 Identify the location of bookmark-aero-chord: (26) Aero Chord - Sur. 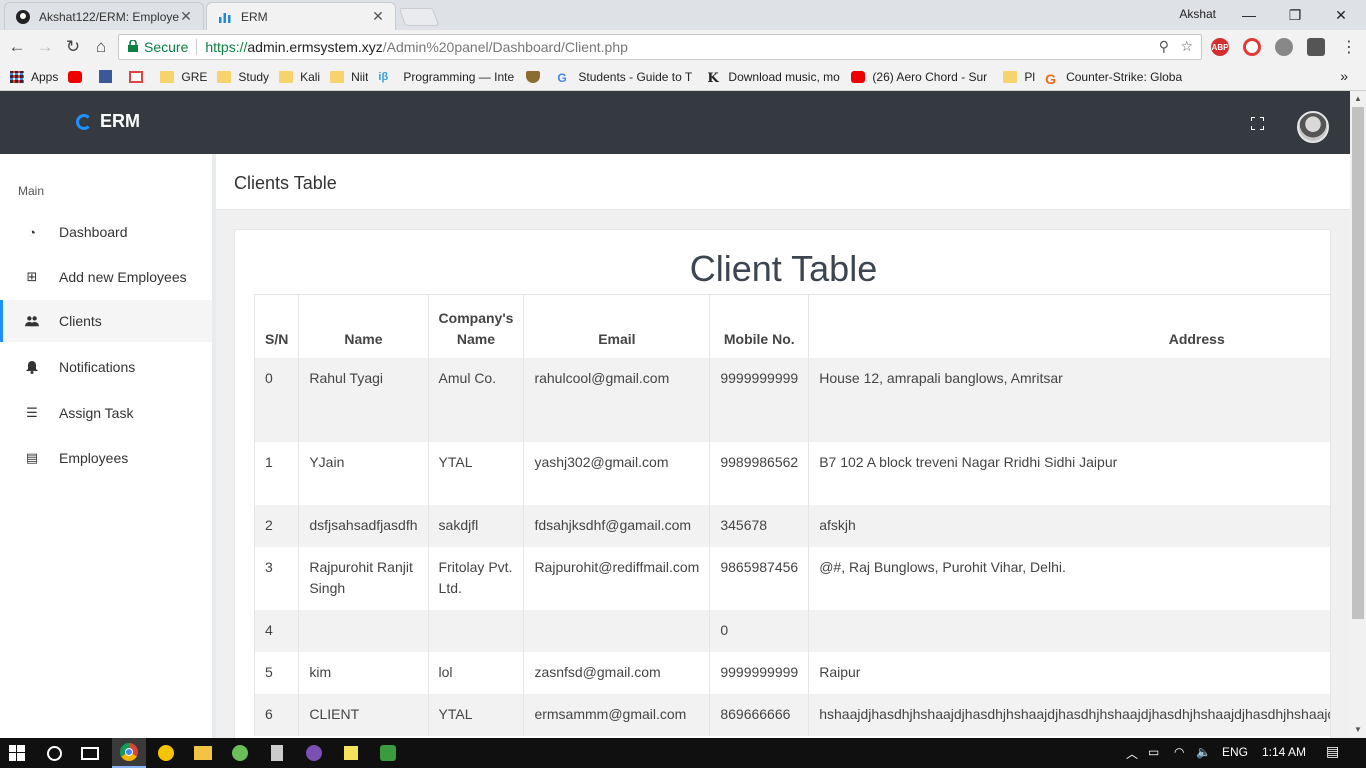
(922, 77).